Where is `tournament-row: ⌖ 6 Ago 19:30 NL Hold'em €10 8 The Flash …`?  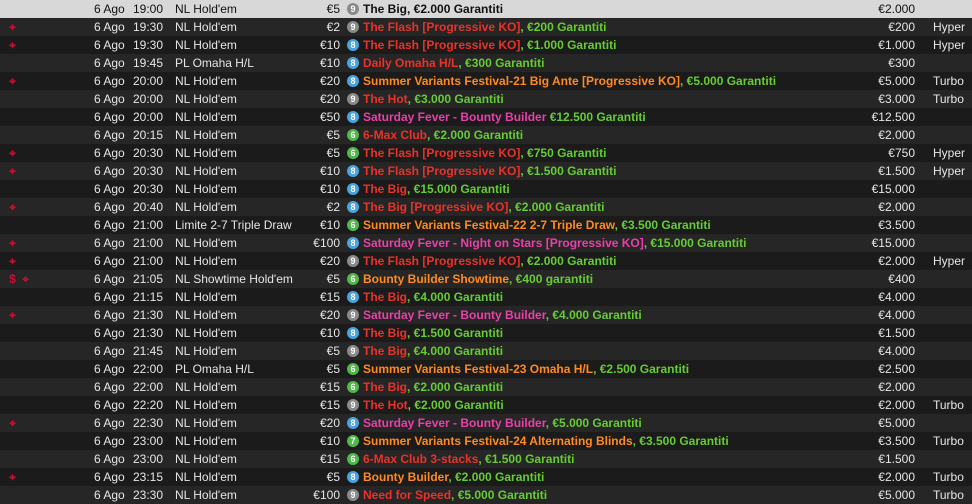
tournament-row: ⌖ 6 Ago 19:30 NL Hold'em €10 8 The Flash … is located at coordinates (486, 45).